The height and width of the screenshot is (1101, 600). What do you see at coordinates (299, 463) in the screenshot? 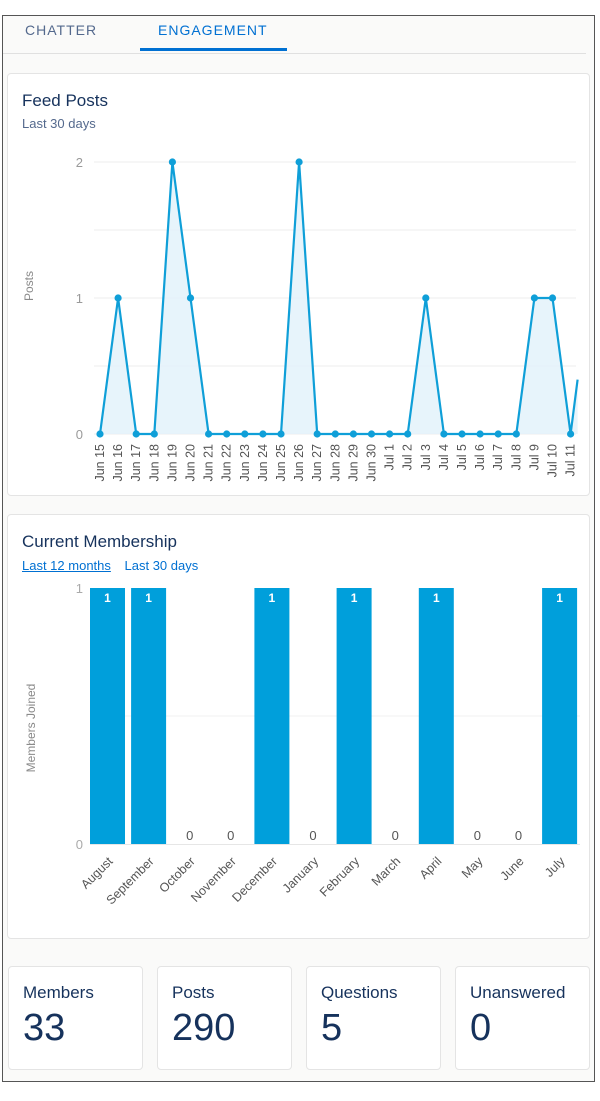
I see `x-tick-label: Jun 26` at bounding box center [299, 463].